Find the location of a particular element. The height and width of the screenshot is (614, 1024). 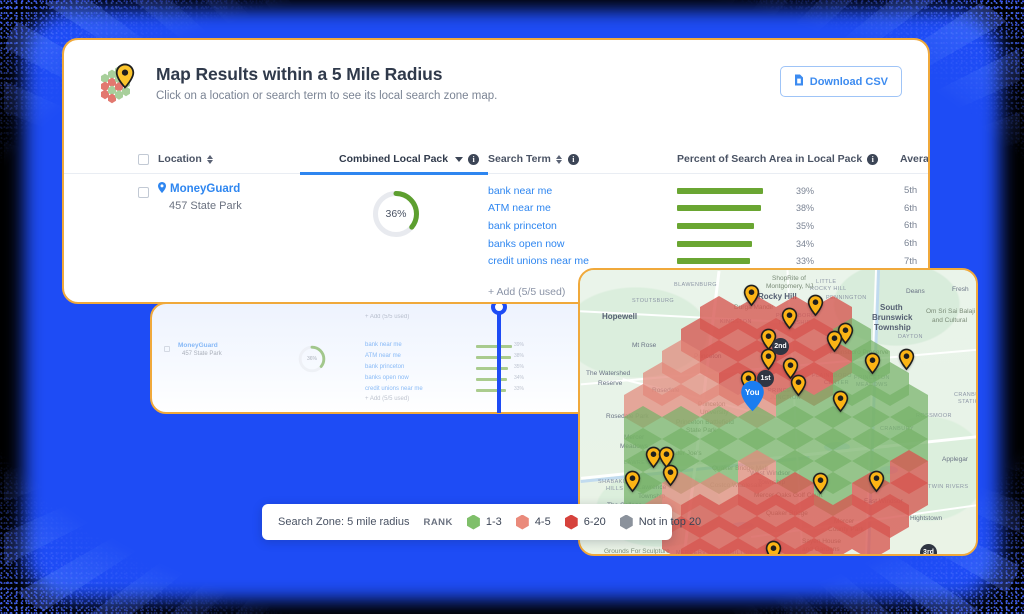

search-term-row: credit unions near me is located at coordinates (538, 261).